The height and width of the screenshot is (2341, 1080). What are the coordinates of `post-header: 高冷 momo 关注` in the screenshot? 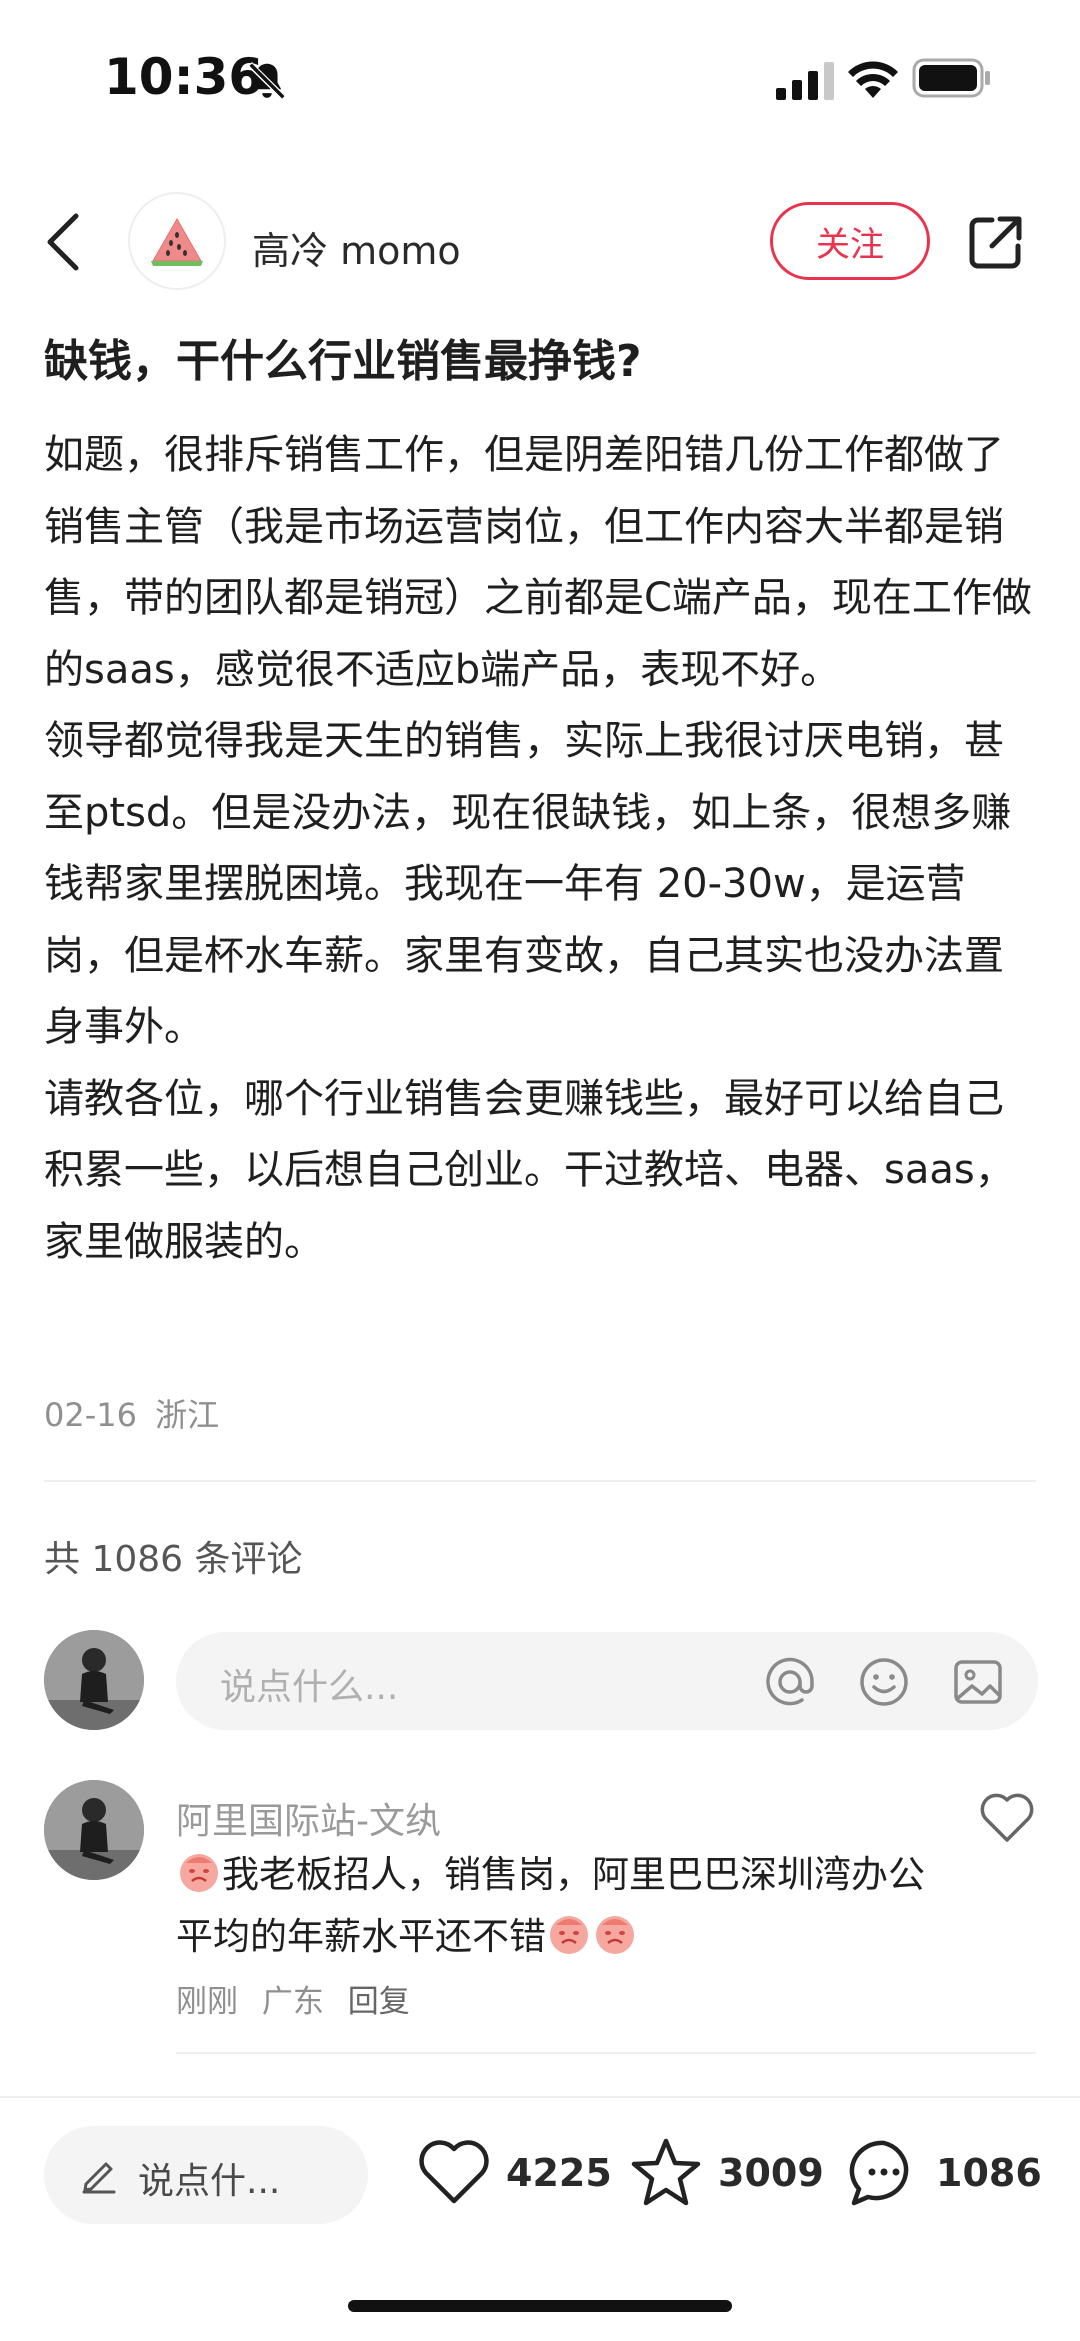 It's located at (540, 240).